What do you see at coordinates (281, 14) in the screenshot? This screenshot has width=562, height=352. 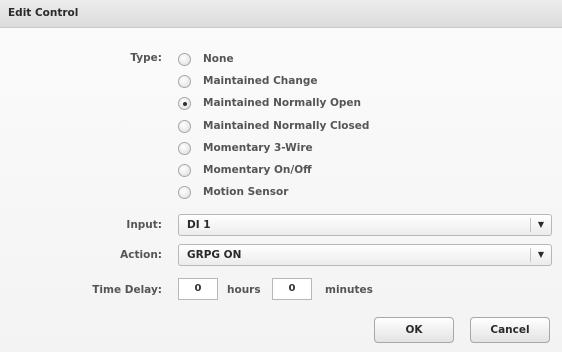 I see `dialog-title-bar: Edit Control` at bounding box center [281, 14].